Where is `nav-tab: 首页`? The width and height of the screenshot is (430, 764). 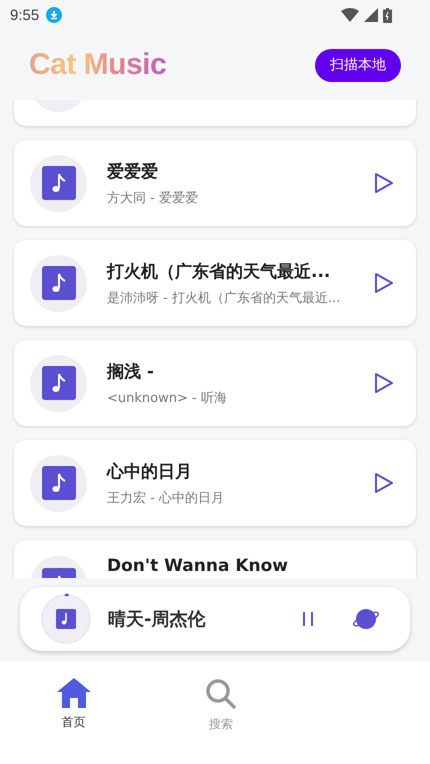
nav-tab: 首页 is located at coordinates (74, 707).